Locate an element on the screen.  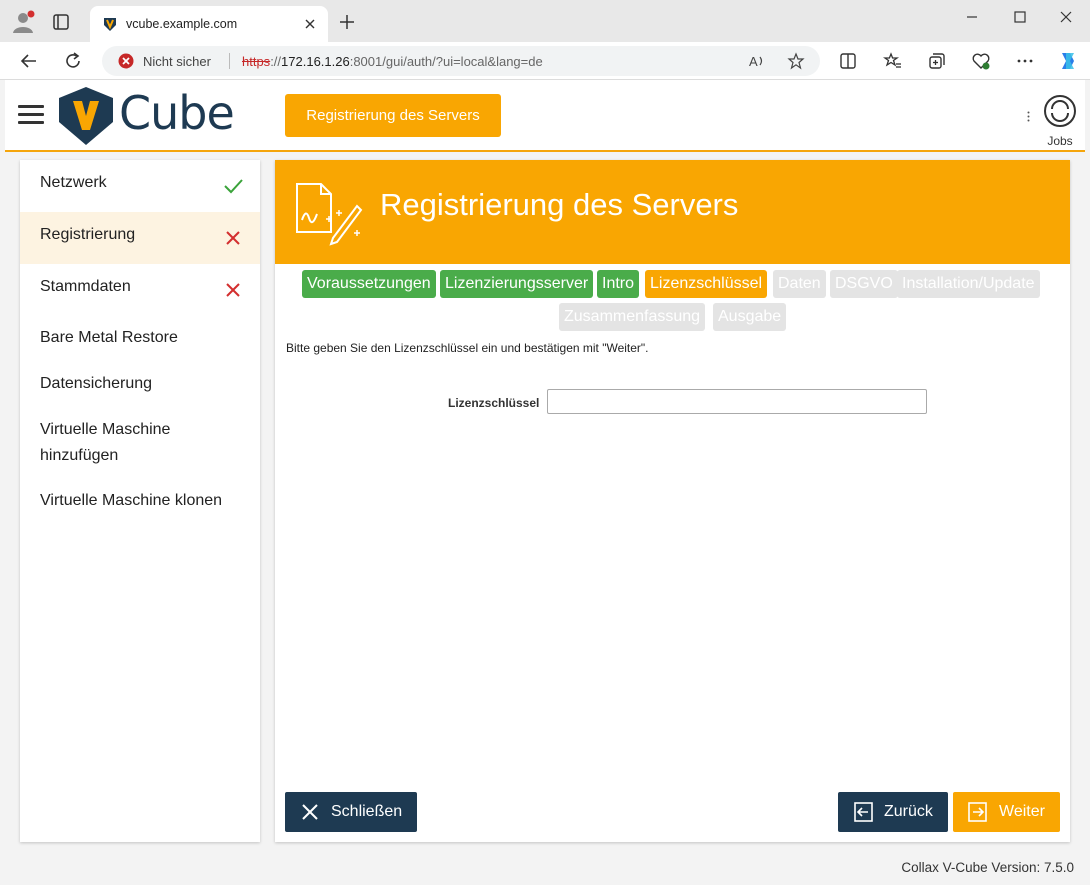
close-button: Schließen is located at coordinates (351, 812).